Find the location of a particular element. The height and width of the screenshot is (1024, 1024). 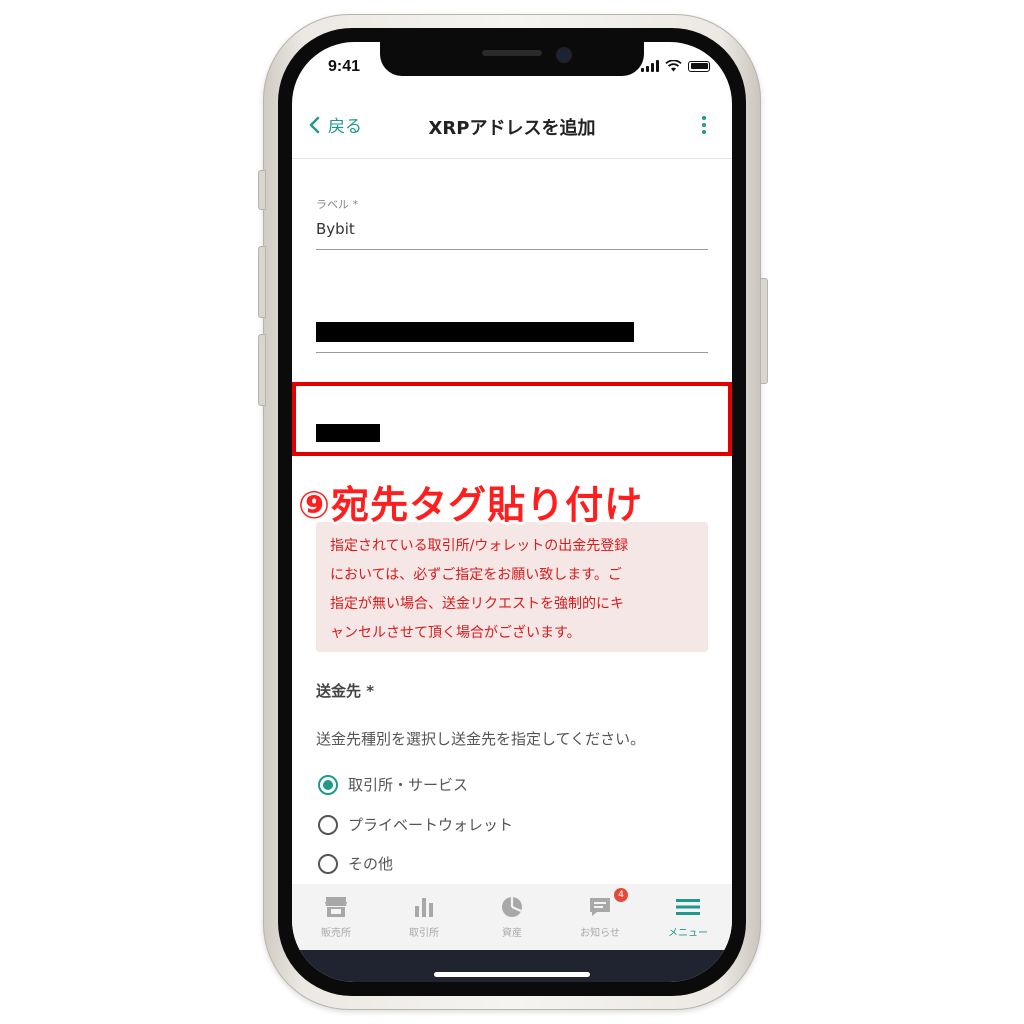

label-field-underline is located at coordinates (512, 249).